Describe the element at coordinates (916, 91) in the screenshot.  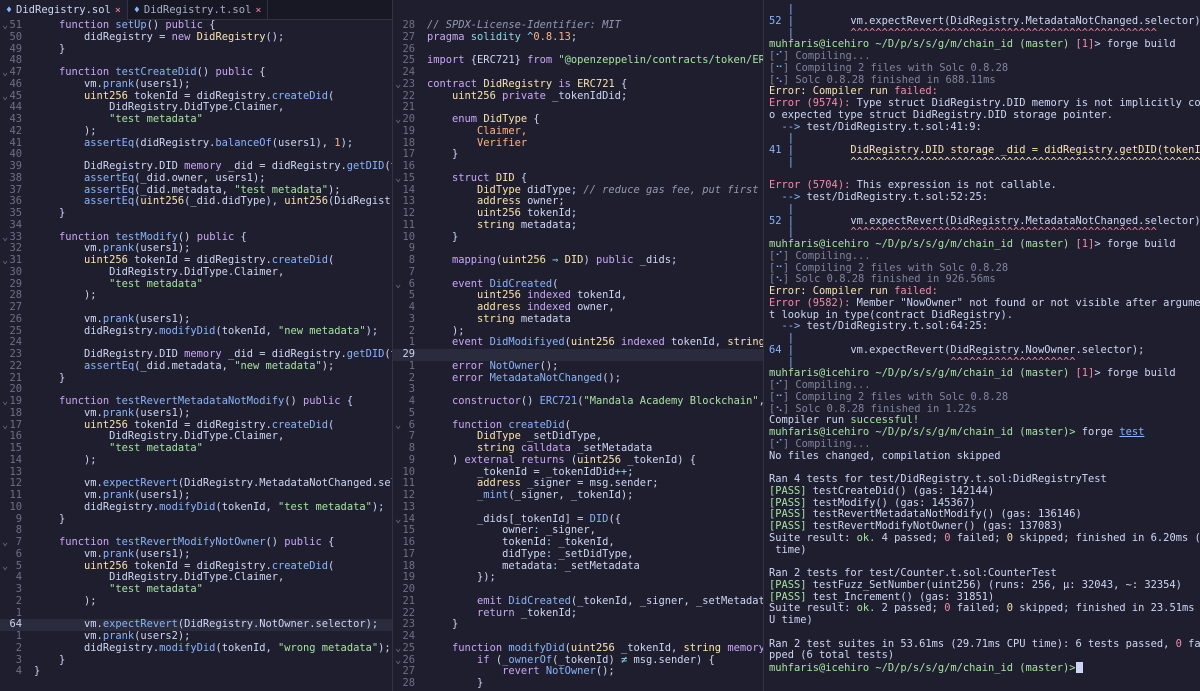
I see `terminal-text: failed:` at that location.